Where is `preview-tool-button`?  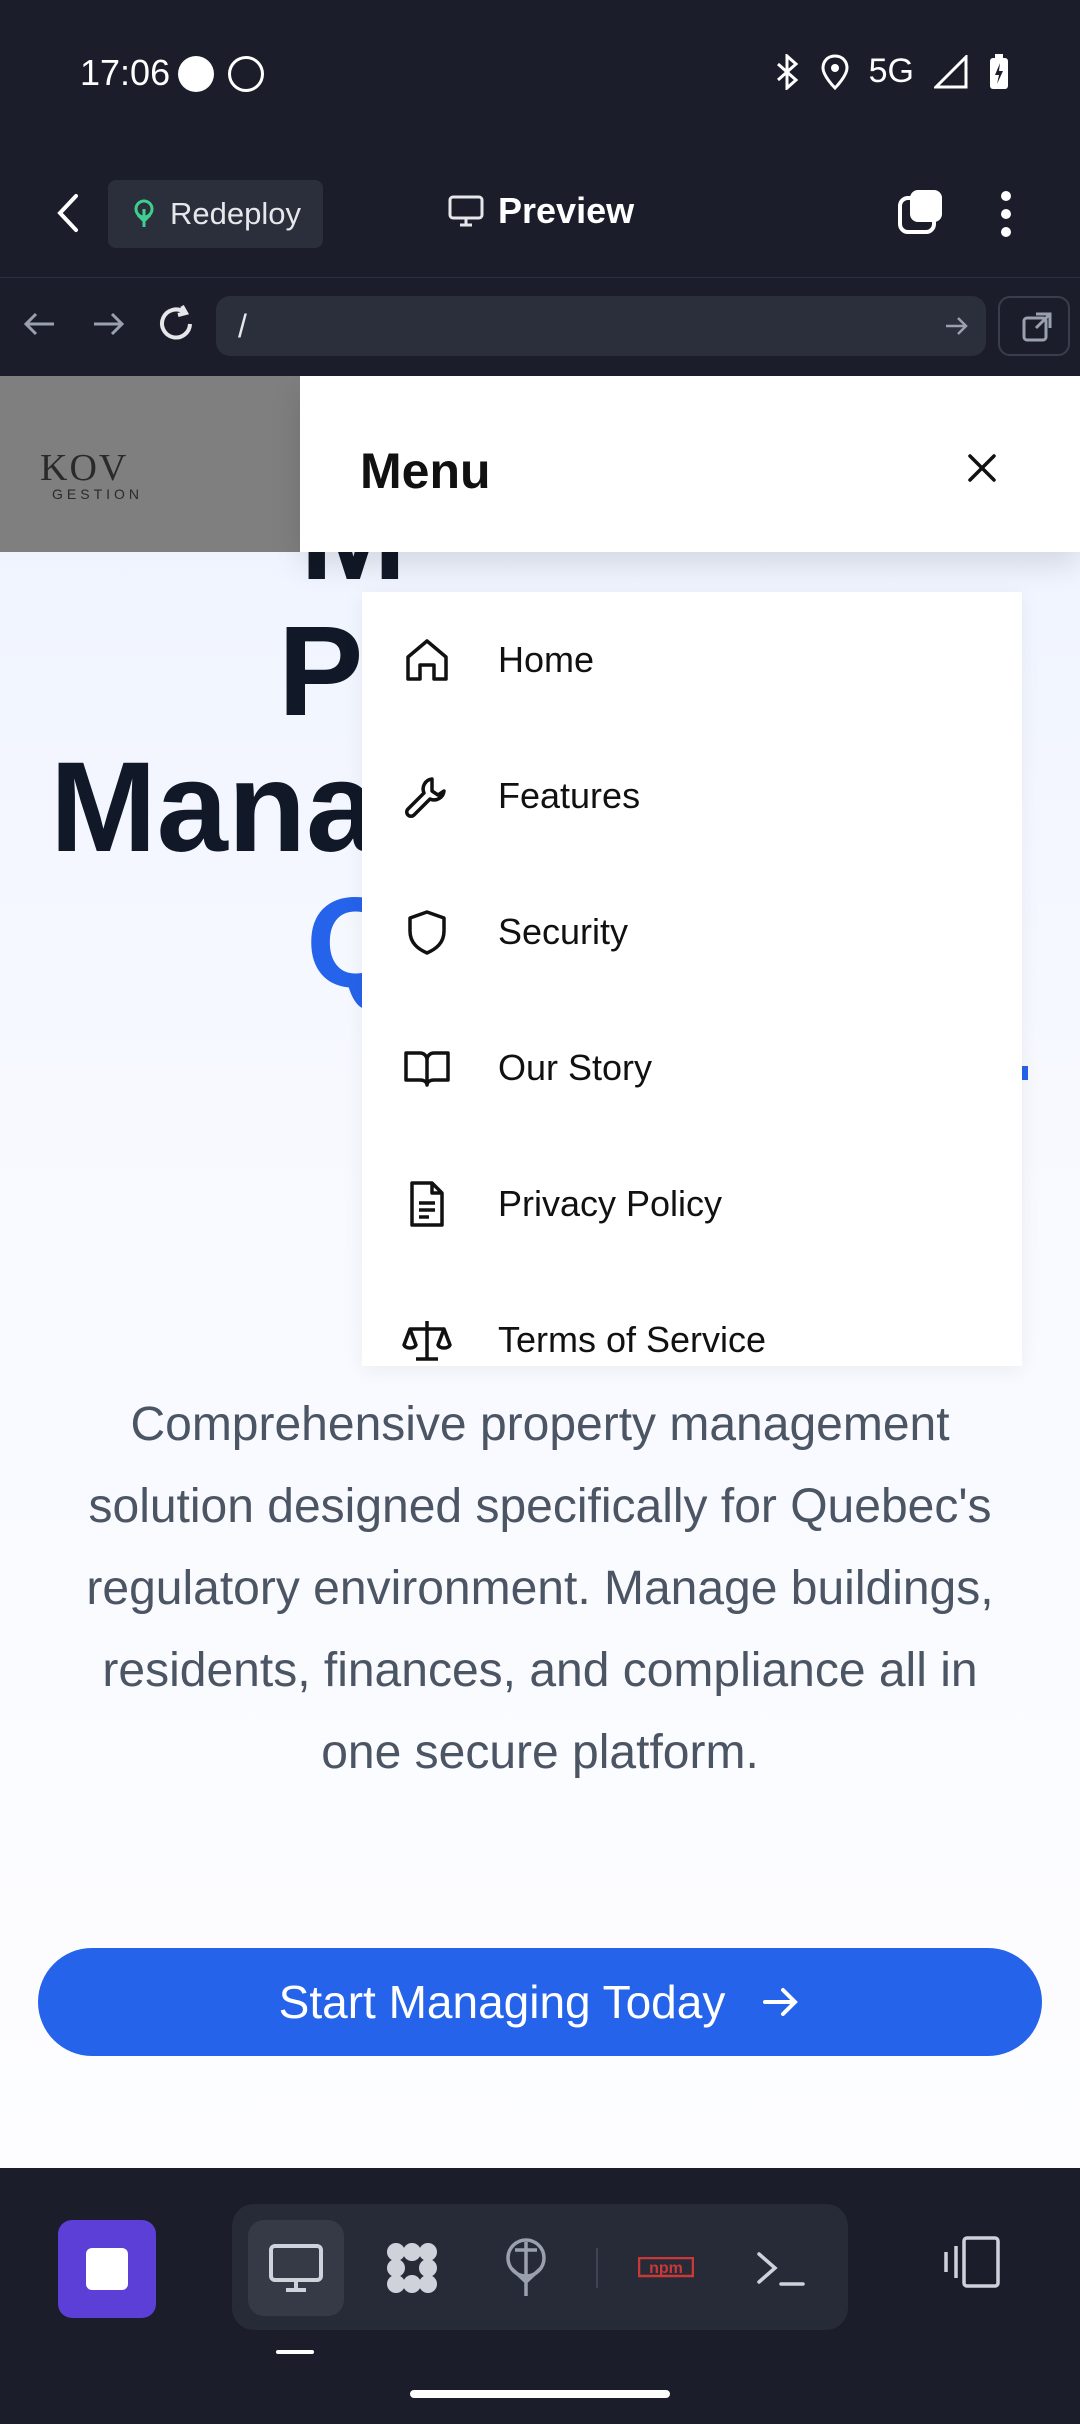 preview-tool-button is located at coordinates (296, 2268).